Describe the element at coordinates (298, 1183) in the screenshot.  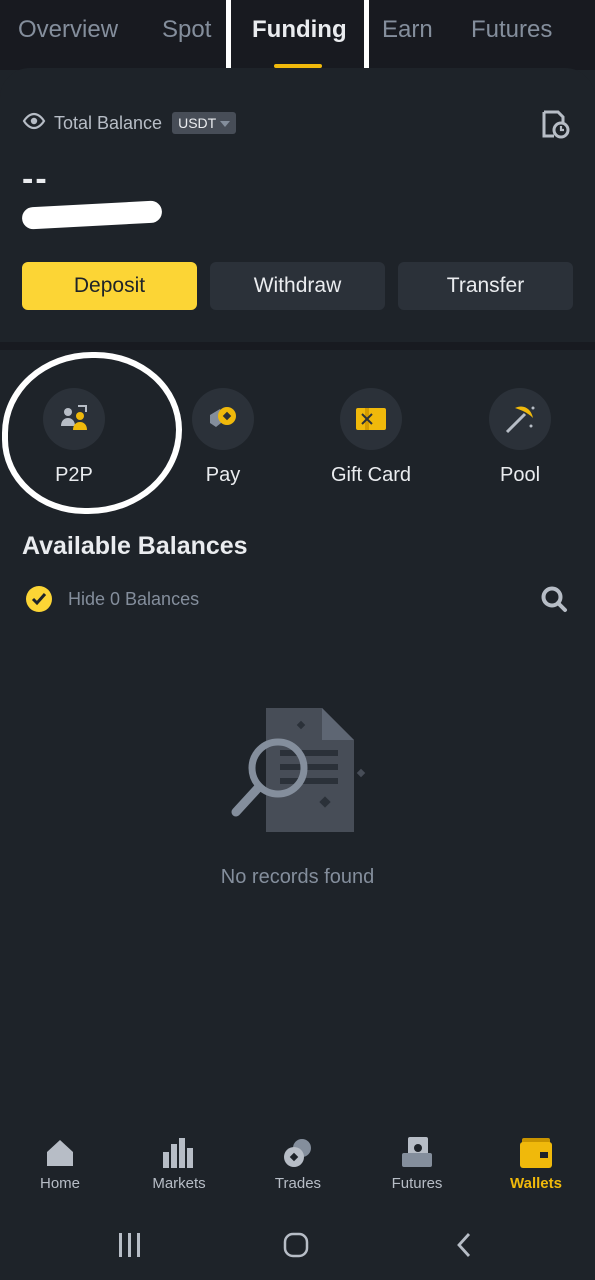
I see `nav-label-trades: Trades` at that location.